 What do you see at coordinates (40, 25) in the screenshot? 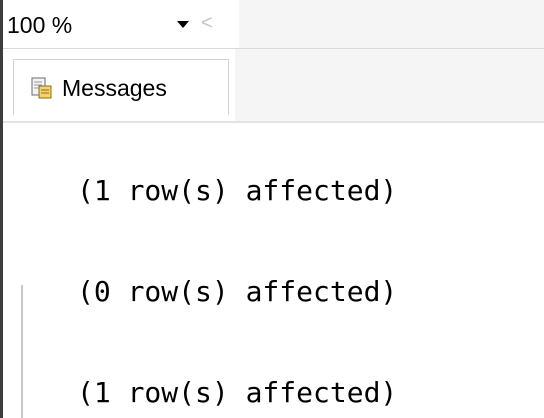
I see `zoom-value: 100 %` at bounding box center [40, 25].